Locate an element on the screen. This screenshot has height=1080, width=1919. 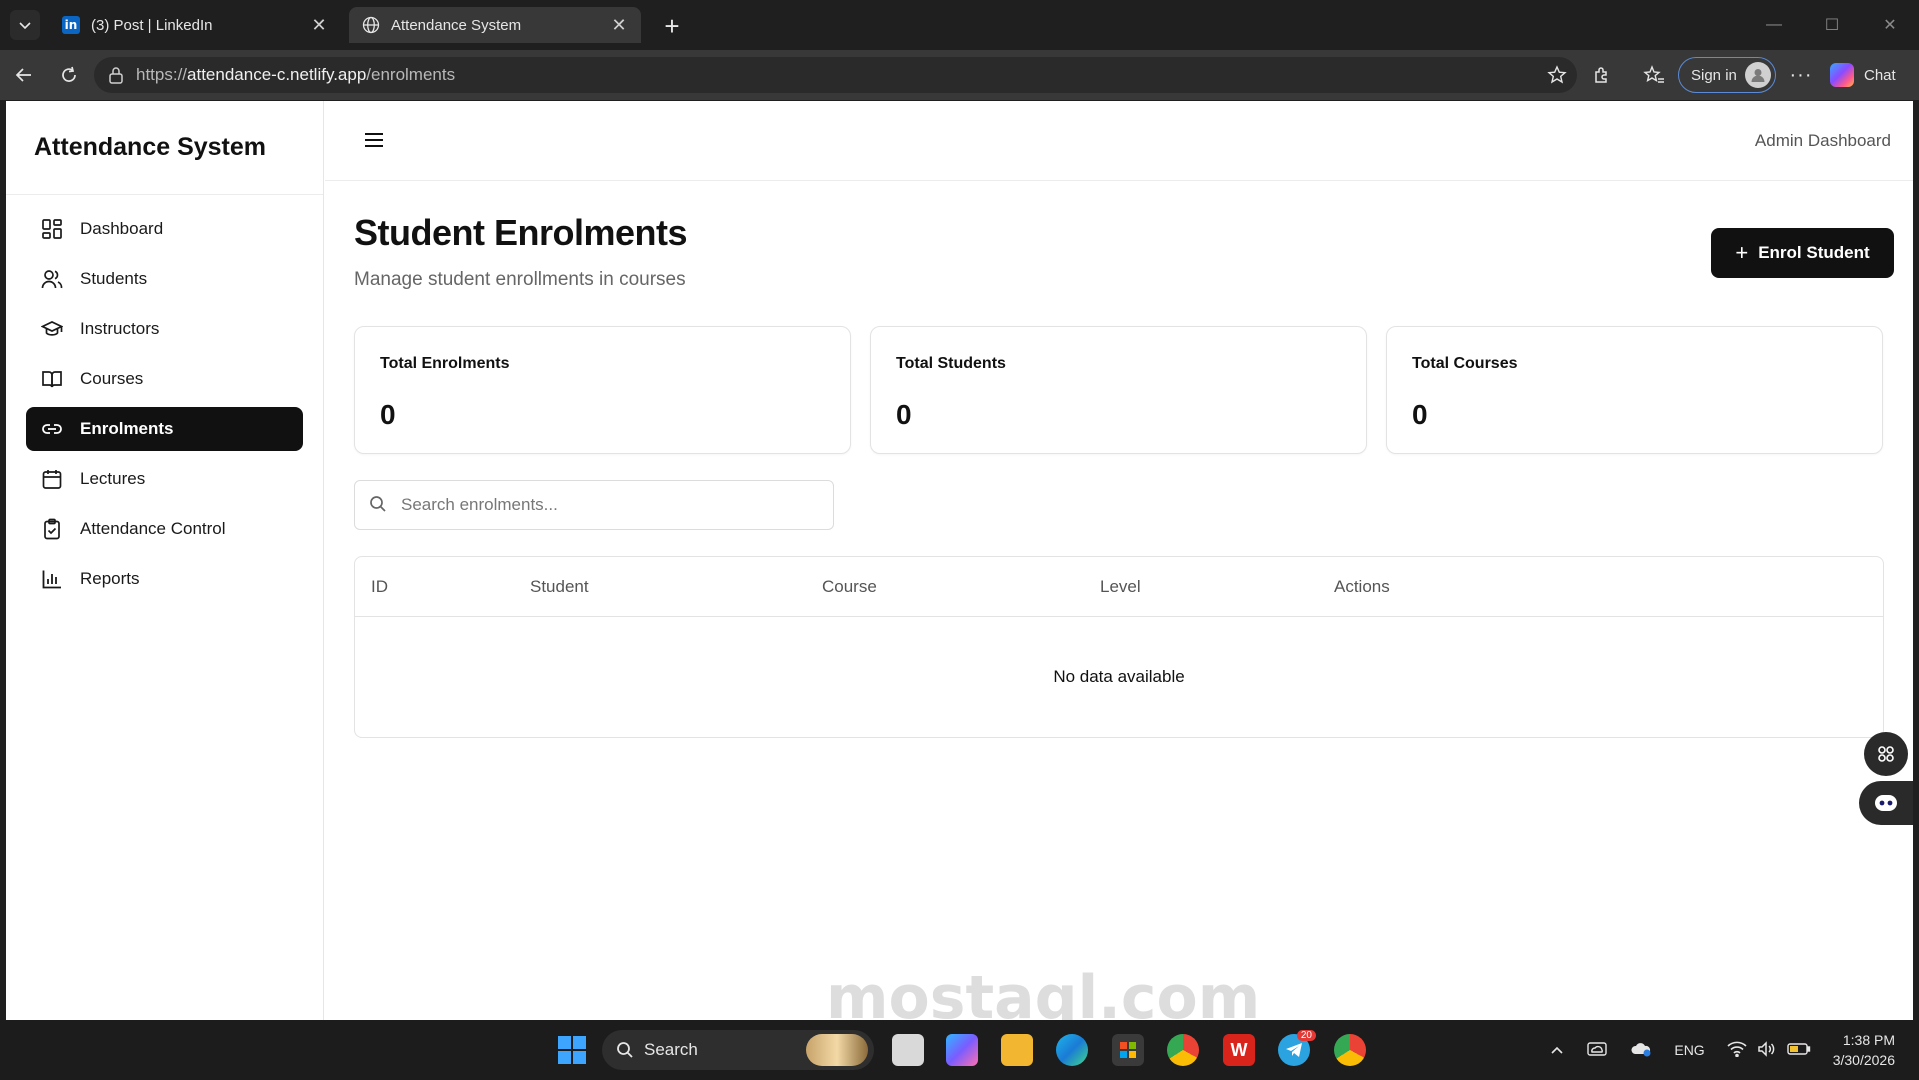
linkedin-icon: in is located at coordinates (71, 25).